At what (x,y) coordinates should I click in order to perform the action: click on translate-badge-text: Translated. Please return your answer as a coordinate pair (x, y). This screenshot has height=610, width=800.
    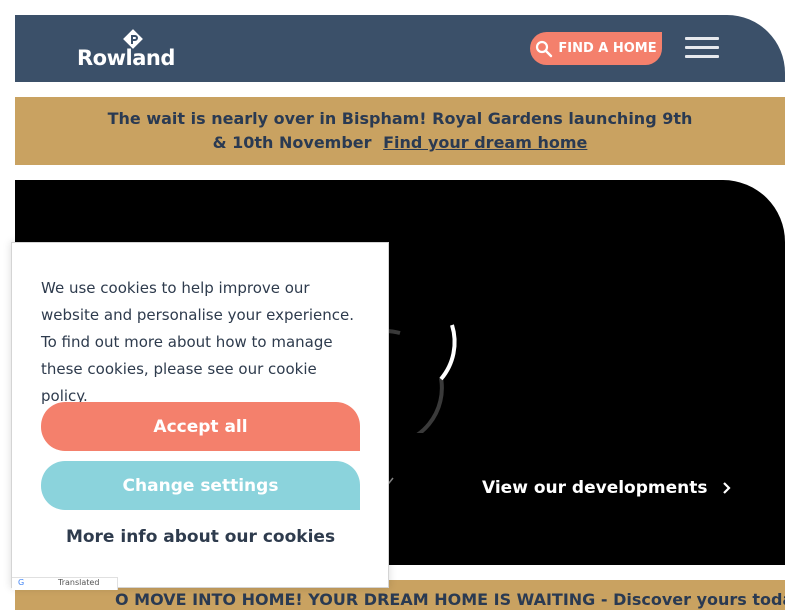
    Looking at the image, I should click on (79, 582).